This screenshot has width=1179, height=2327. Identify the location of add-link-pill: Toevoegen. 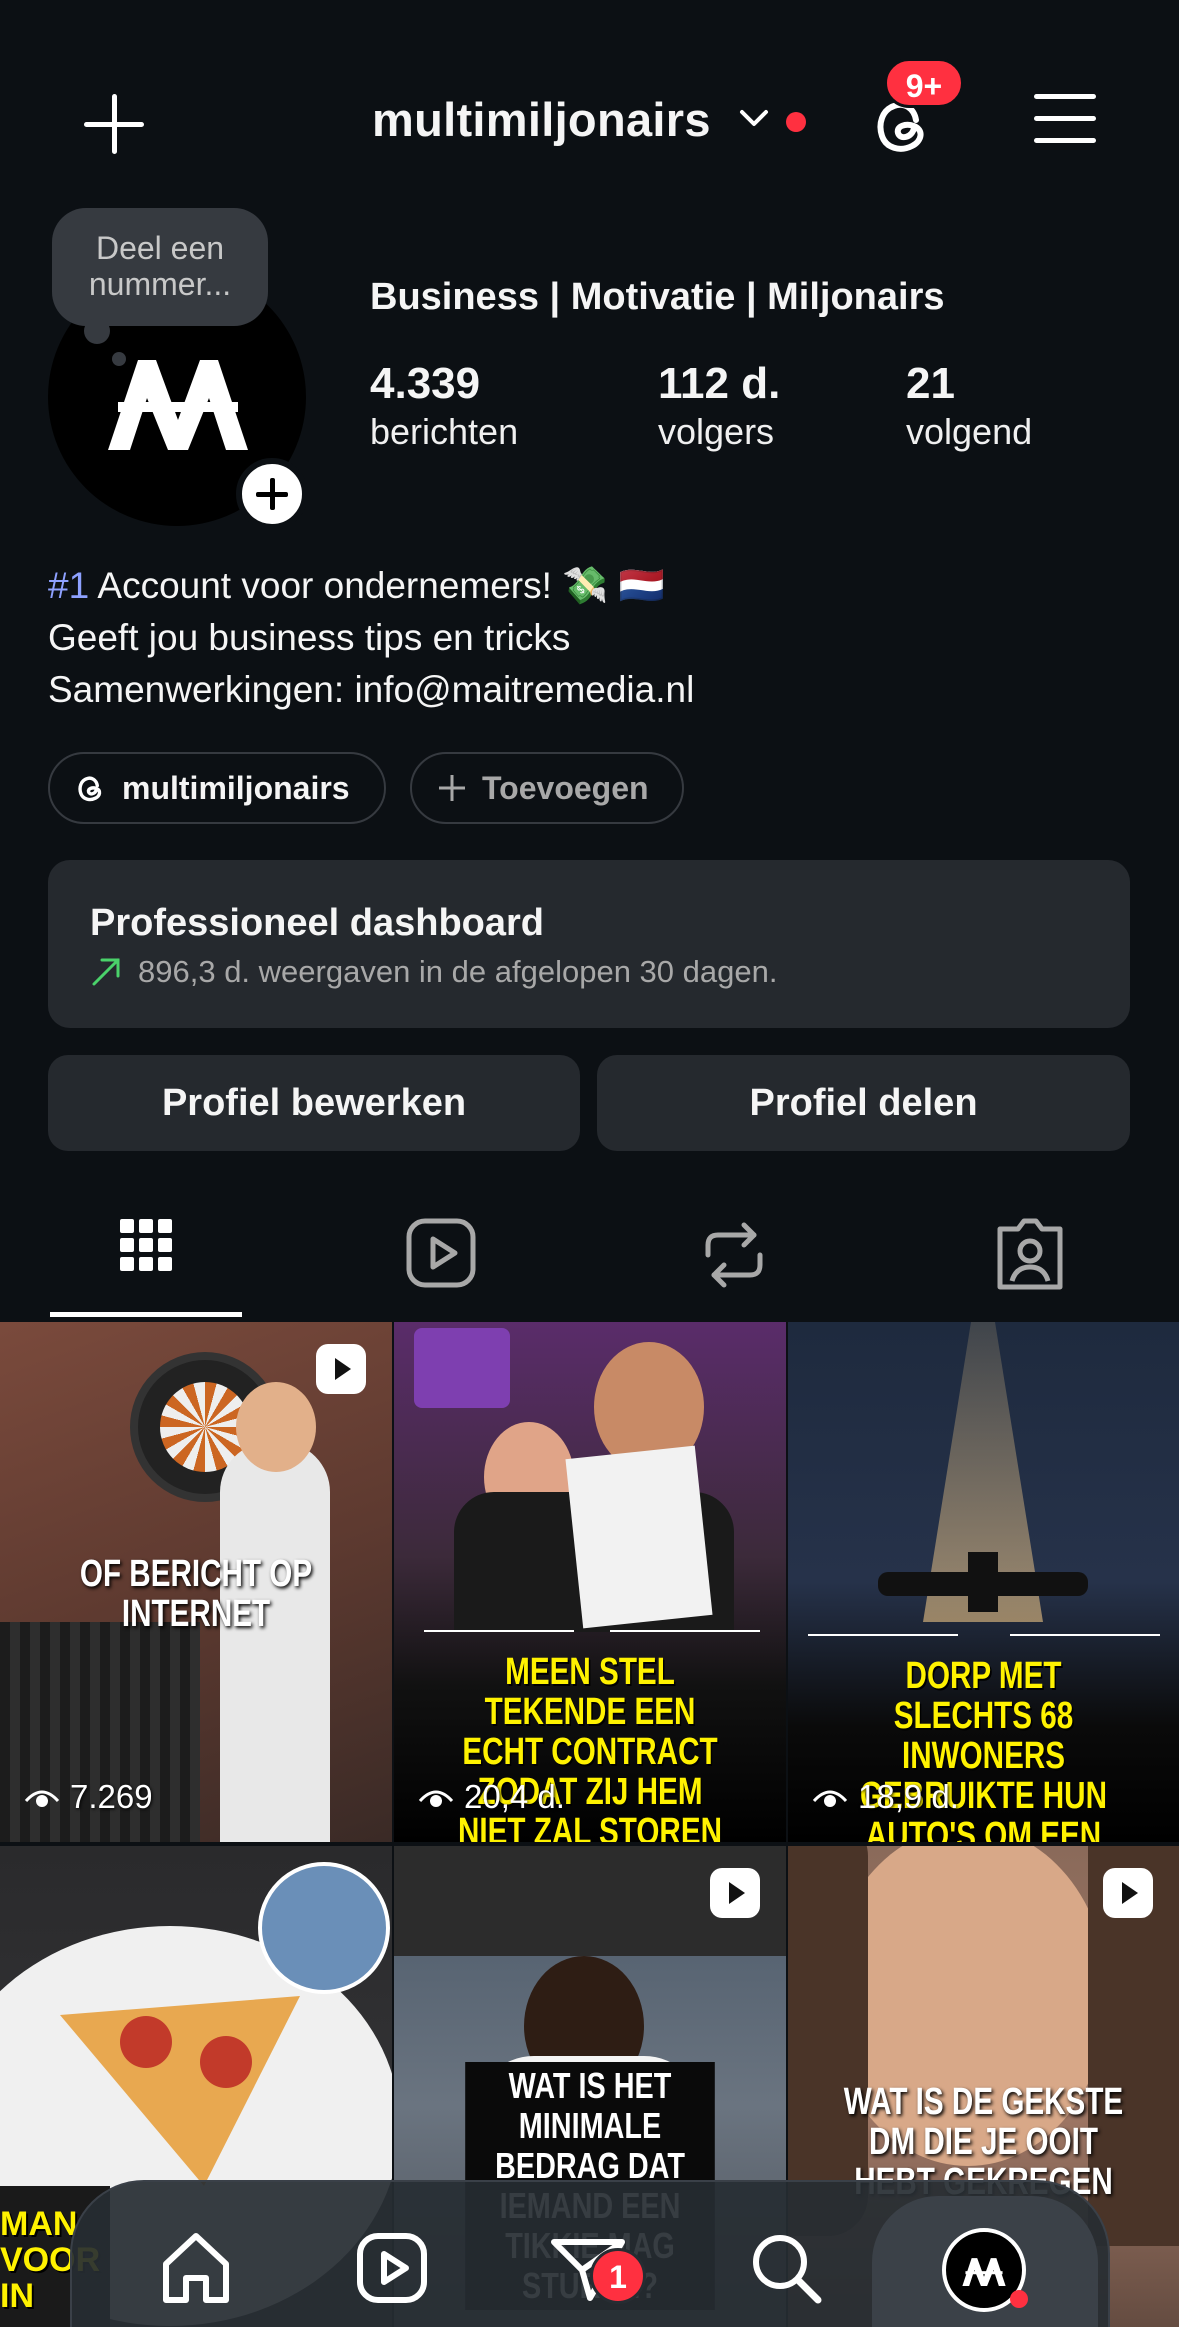
(547, 788).